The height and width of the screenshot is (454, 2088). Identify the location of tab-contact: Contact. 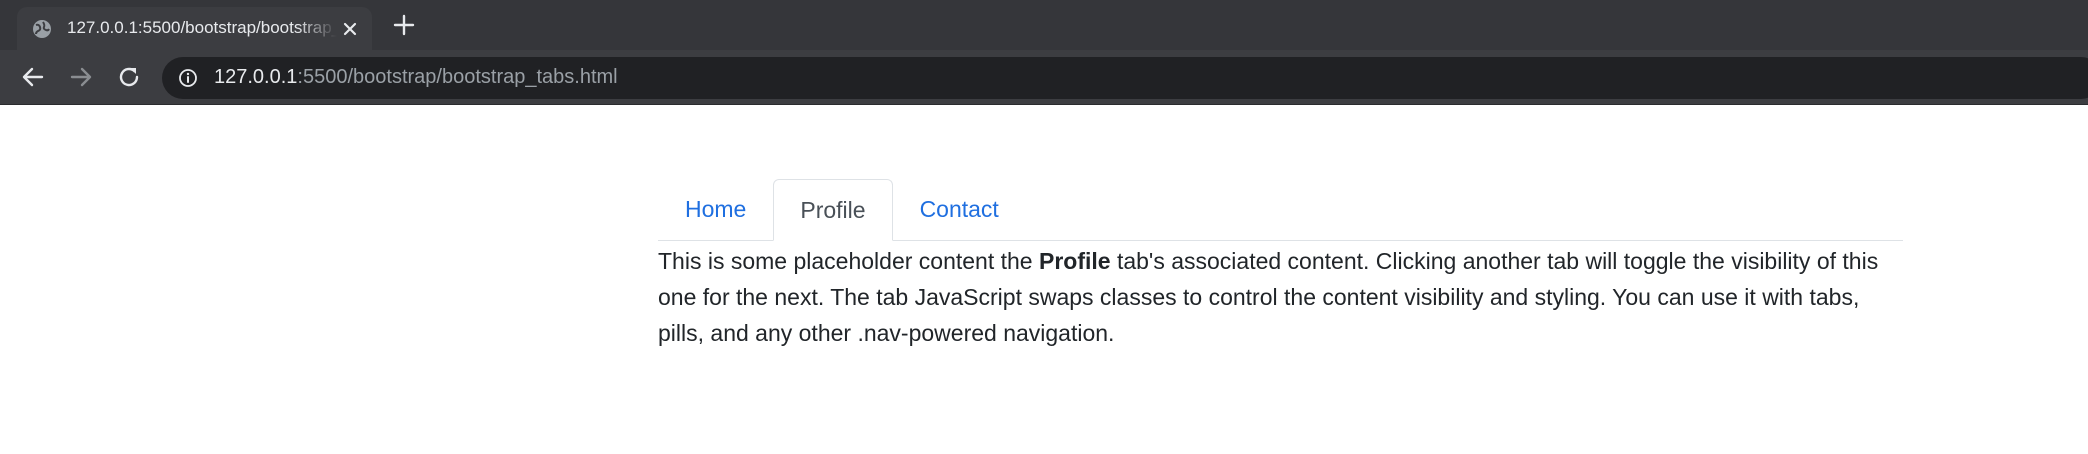
(959, 209).